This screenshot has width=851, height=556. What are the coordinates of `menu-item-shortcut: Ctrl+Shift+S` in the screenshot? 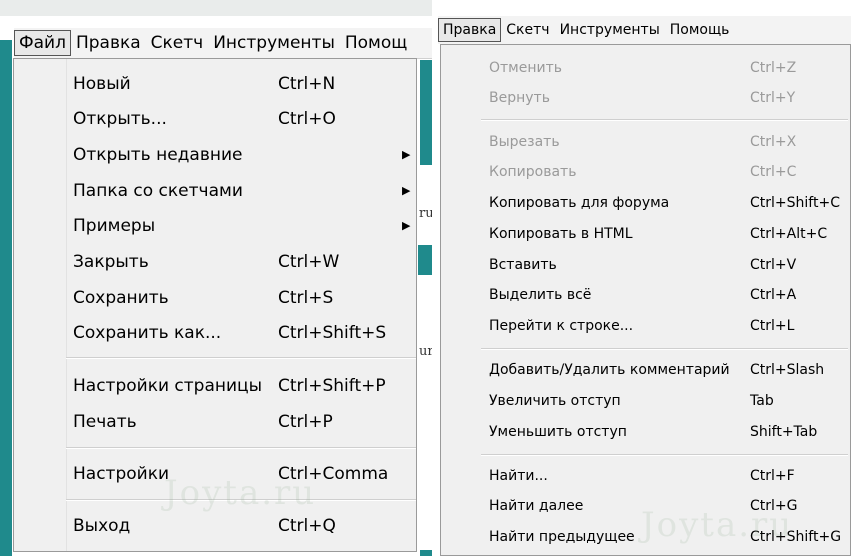 It's located at (332, 333).